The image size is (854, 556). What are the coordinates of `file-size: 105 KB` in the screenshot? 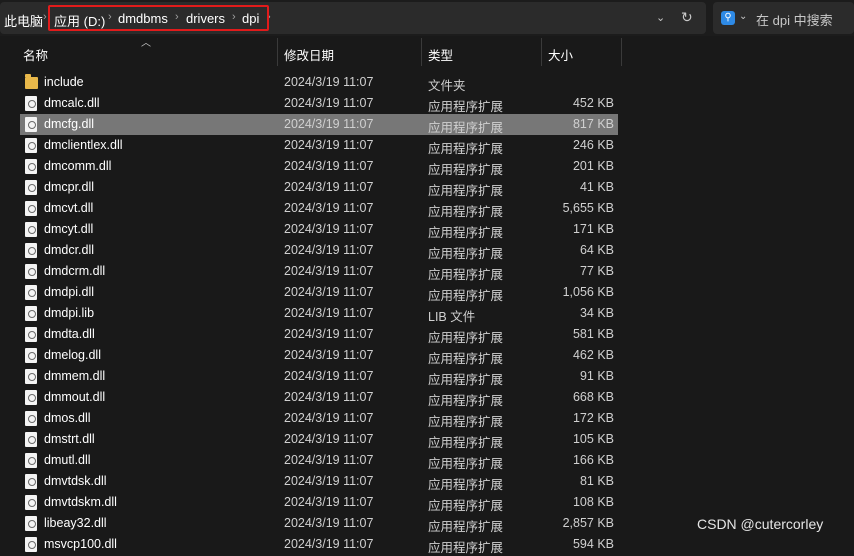 It's located at (593, 439).